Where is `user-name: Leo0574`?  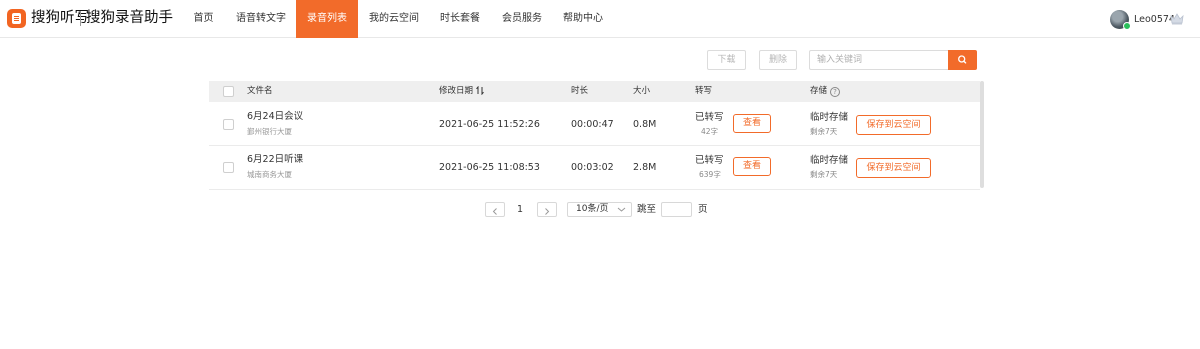 user-name: Leo0574 is located at coordinates (1154, 20).